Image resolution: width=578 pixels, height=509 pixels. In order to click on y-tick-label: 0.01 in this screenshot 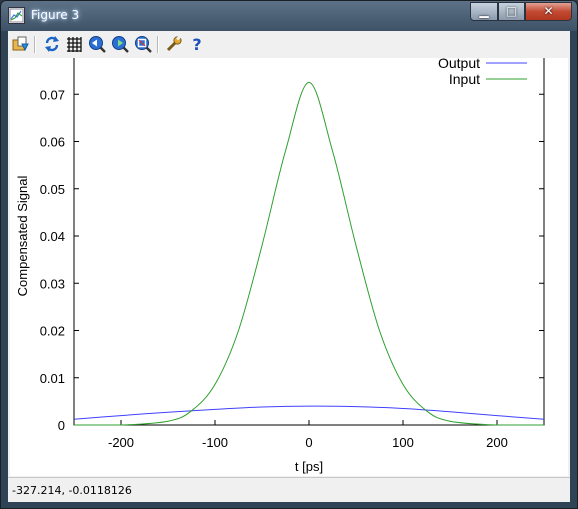, I will do `click(52, 378)`.